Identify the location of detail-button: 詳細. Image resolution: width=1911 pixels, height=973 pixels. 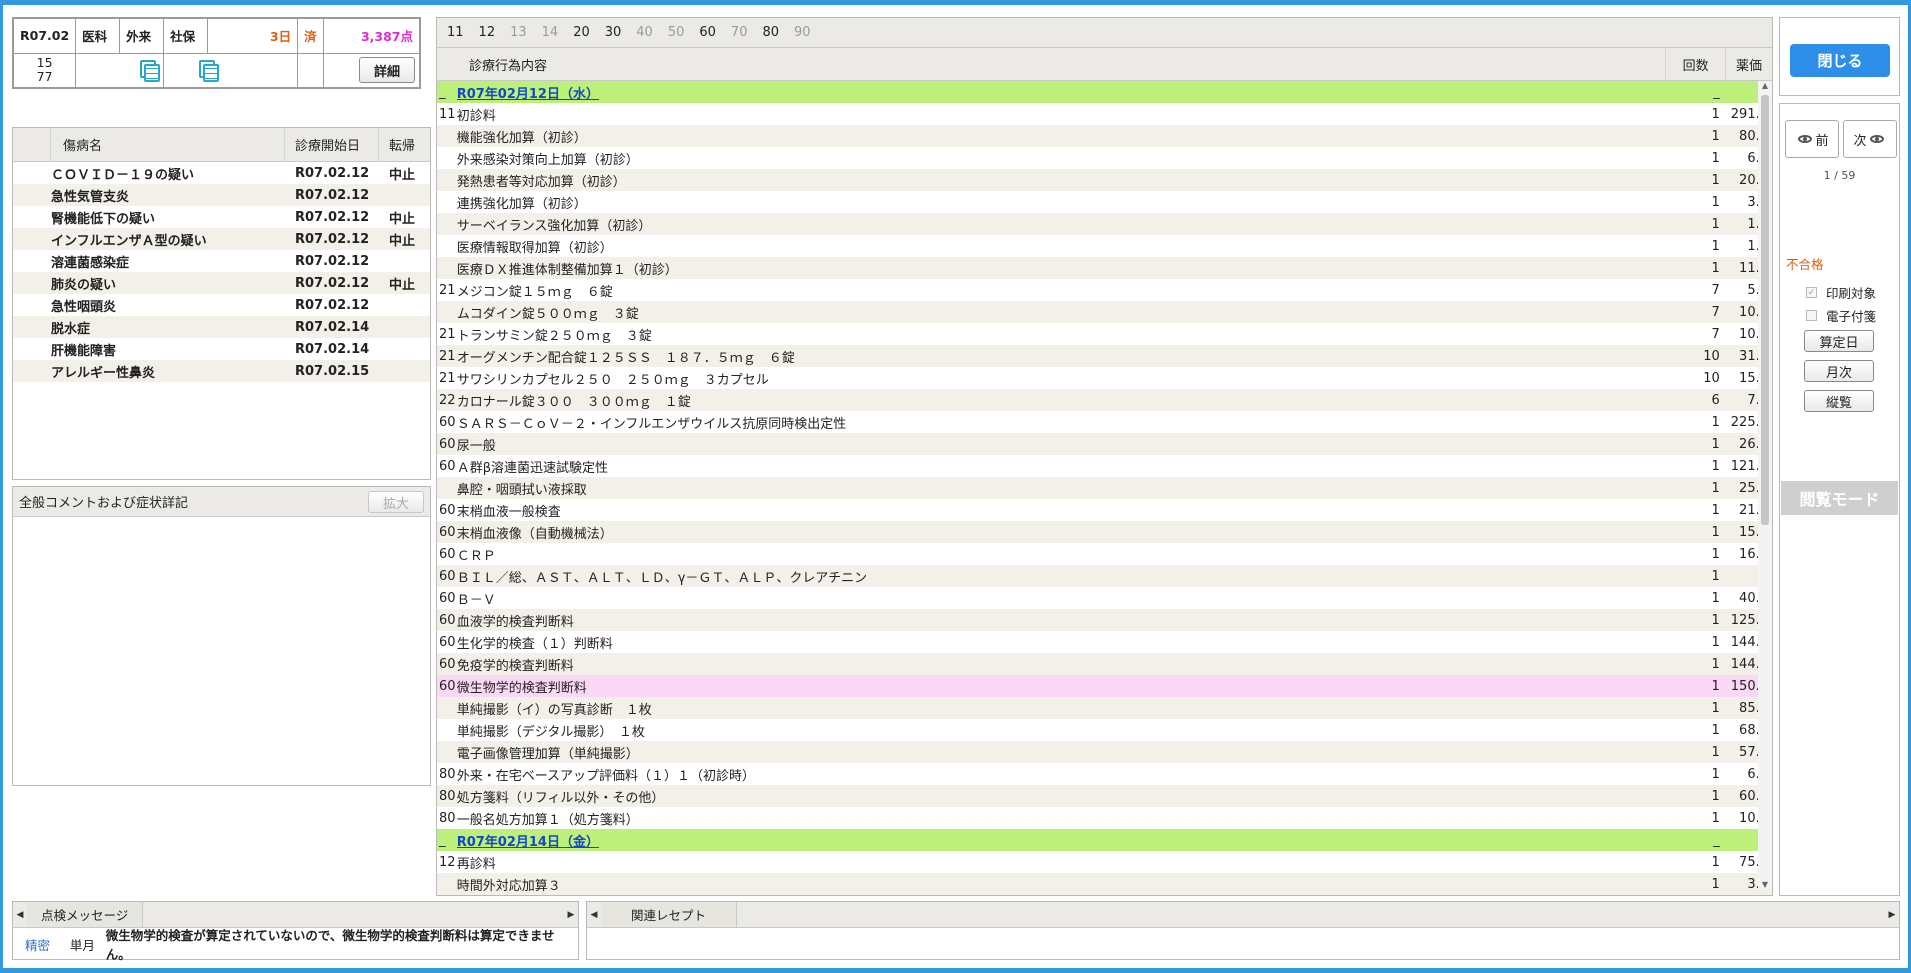
(387, 70).